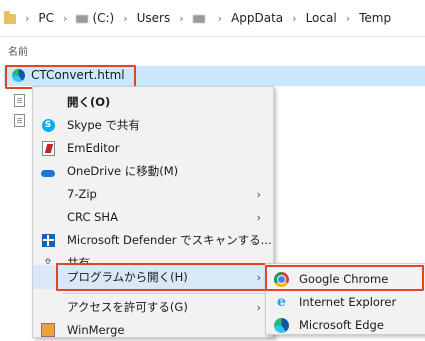  I want to click on breadcrumb-users: Users, so click(154, 18).